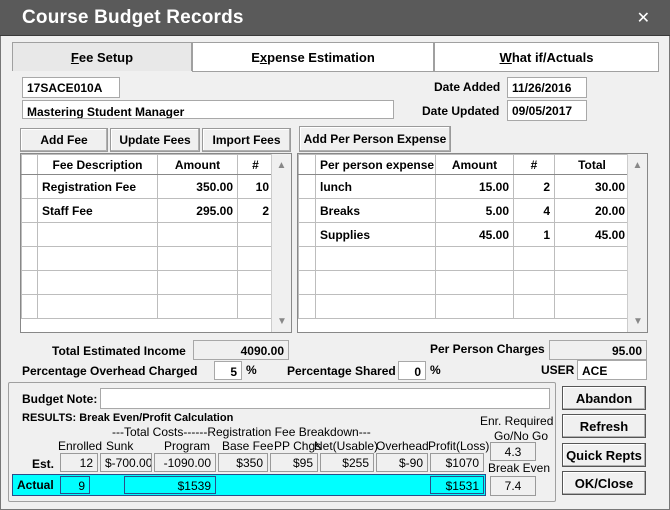 This screenshot has height=510, width=670. Describe the element at coordinates (474, 234) in the screenshot. I see `expense-amount-cell: 45.00` at that location.